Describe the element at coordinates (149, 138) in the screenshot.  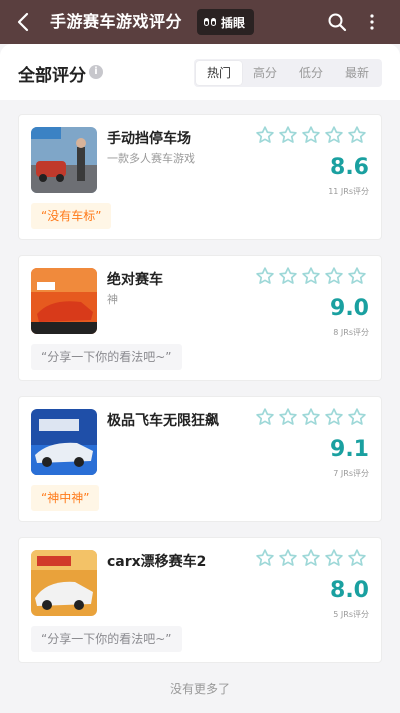
I see `game-name: 手动挡停车场` at that location.